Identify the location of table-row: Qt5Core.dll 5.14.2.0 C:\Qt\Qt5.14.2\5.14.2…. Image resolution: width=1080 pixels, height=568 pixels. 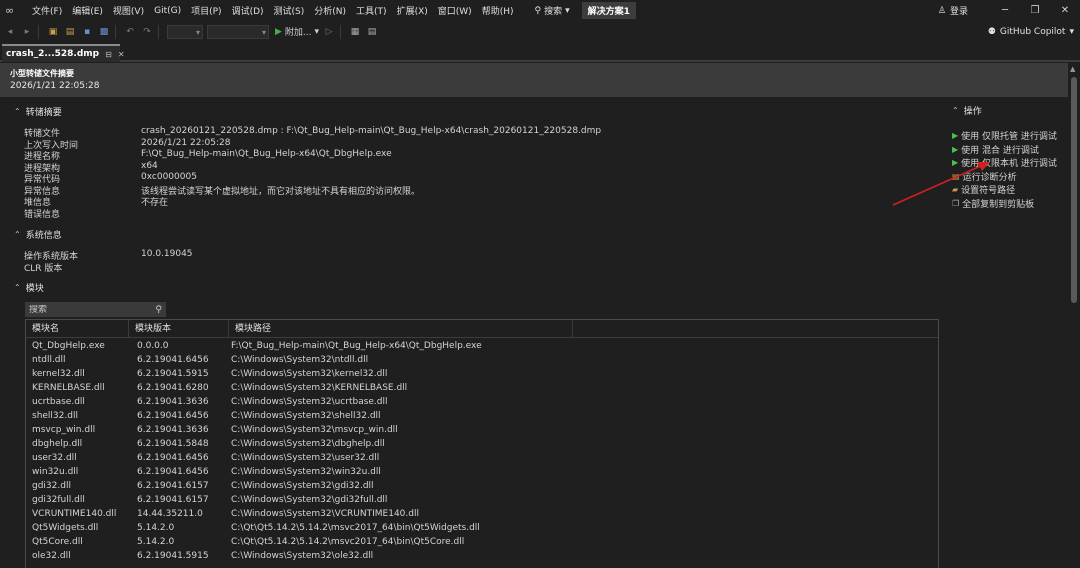
(482, 542).